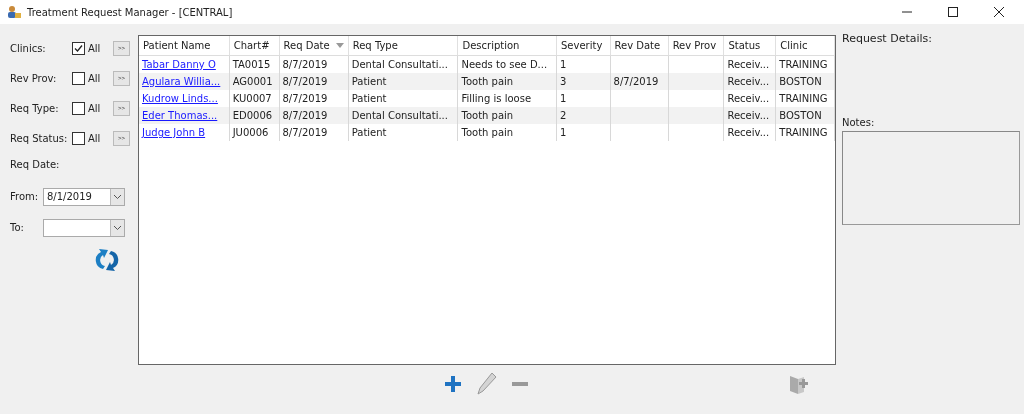  I want to click on filter-label: Req Type:, so click(35, 108).